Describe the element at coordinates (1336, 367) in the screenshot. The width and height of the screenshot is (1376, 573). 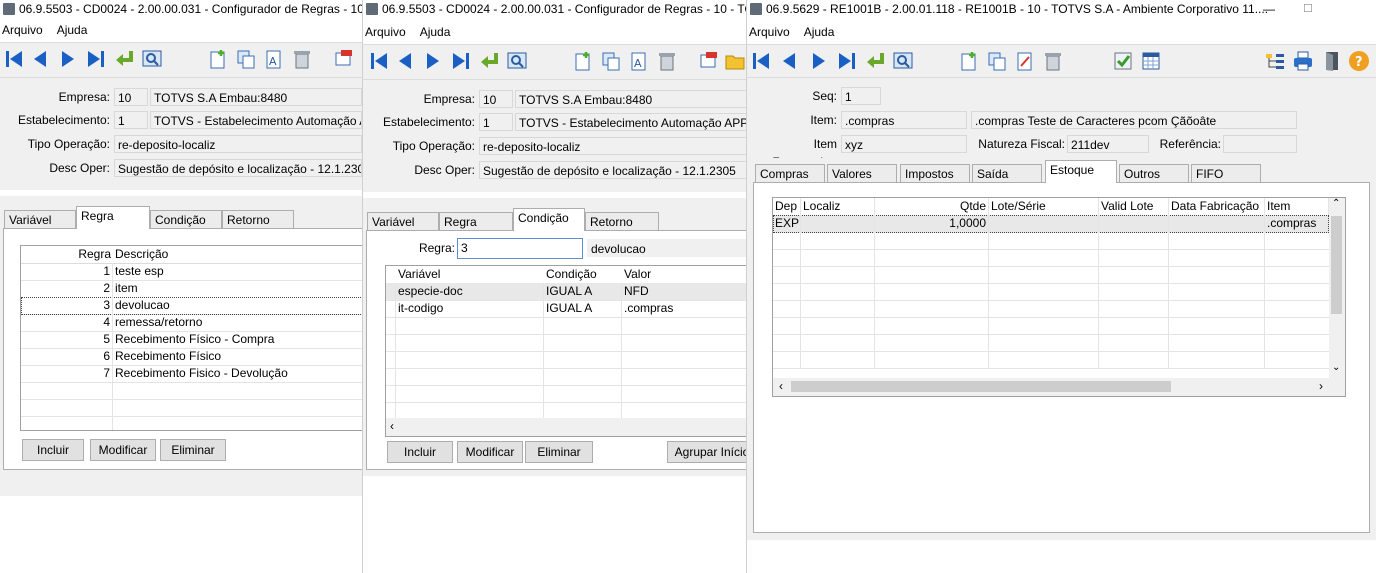
I see `scroll-down-icon: ⌄` at that location.